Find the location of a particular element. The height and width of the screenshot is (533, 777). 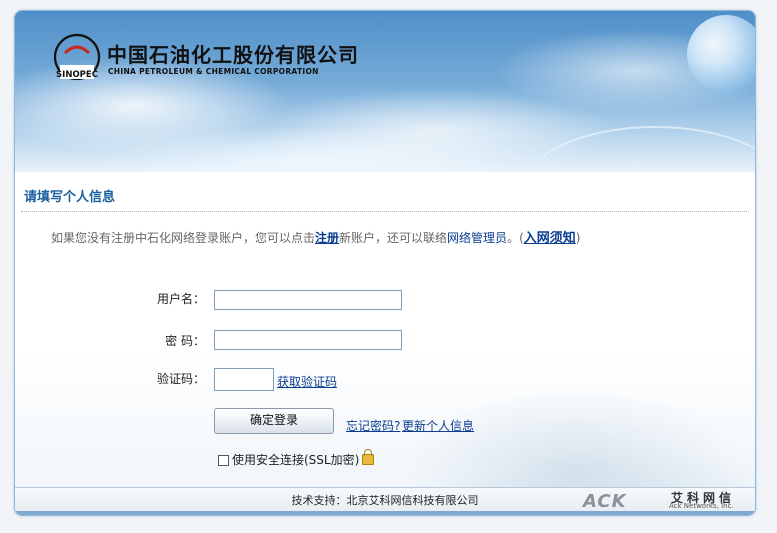

logo-mark-text: SINOPEC is located at coordinates (77, 75).